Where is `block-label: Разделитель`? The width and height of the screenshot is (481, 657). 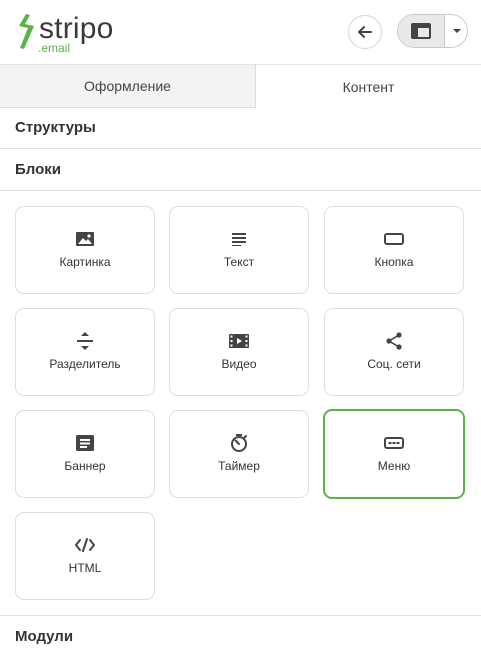
block-label: Разделитель is located at coordinates (85, 364).